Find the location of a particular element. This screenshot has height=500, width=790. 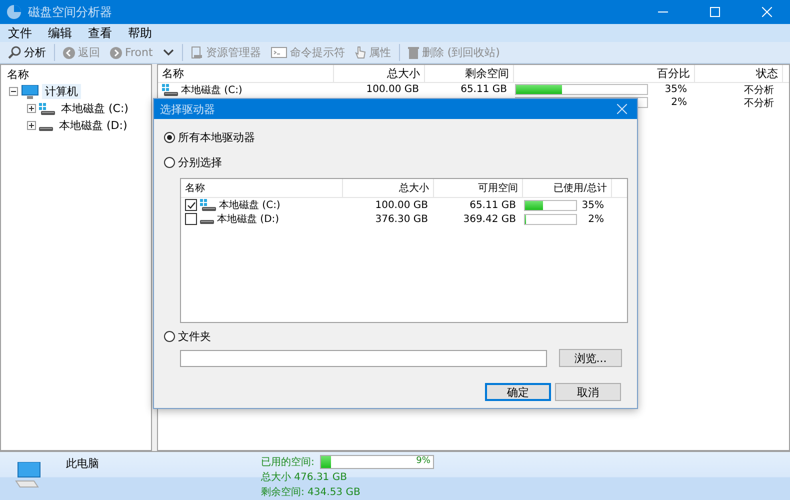

minimize-icon is located at coordinates (663, 12).